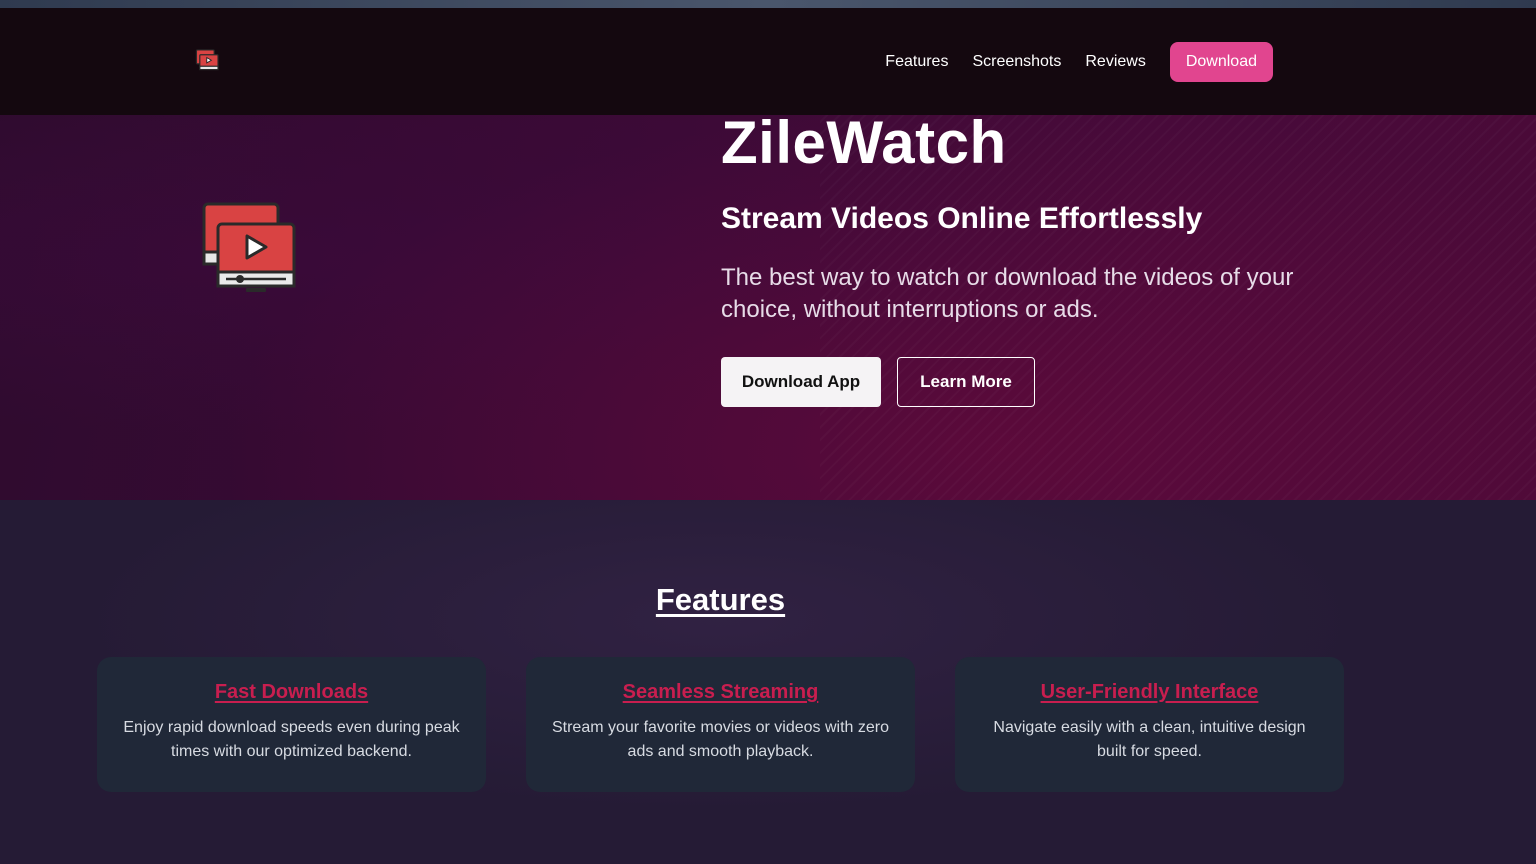  Describe the element at coordinates (801, 382) in the screenshot. I see `download-app-button: Download App` at that location.